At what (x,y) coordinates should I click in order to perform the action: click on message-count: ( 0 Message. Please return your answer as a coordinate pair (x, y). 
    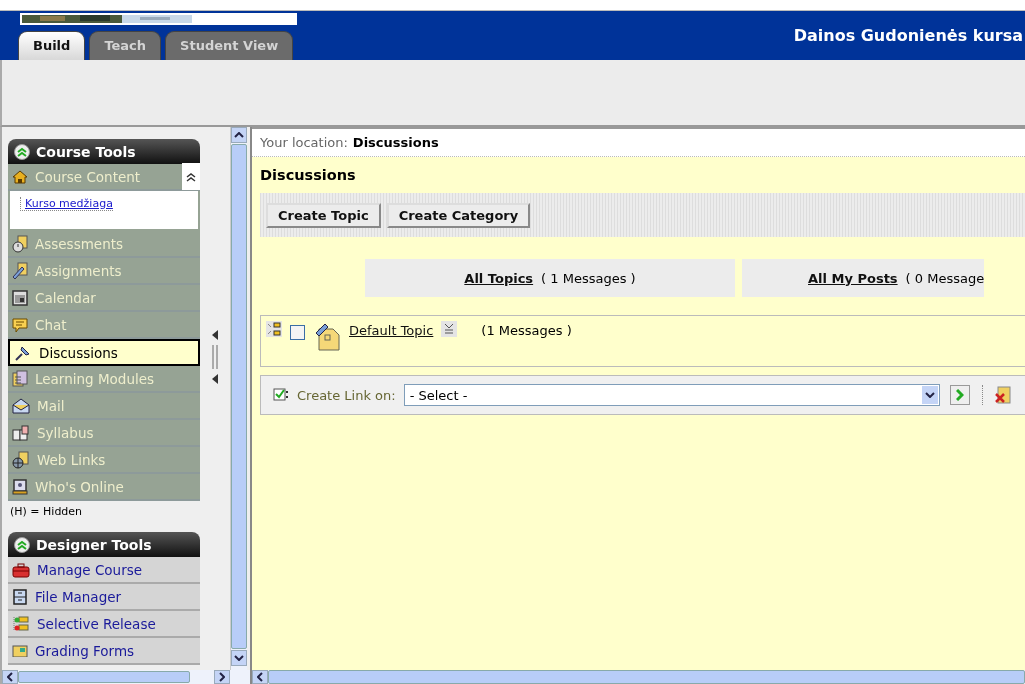
    Looking at the image, I should click on (945, 278).